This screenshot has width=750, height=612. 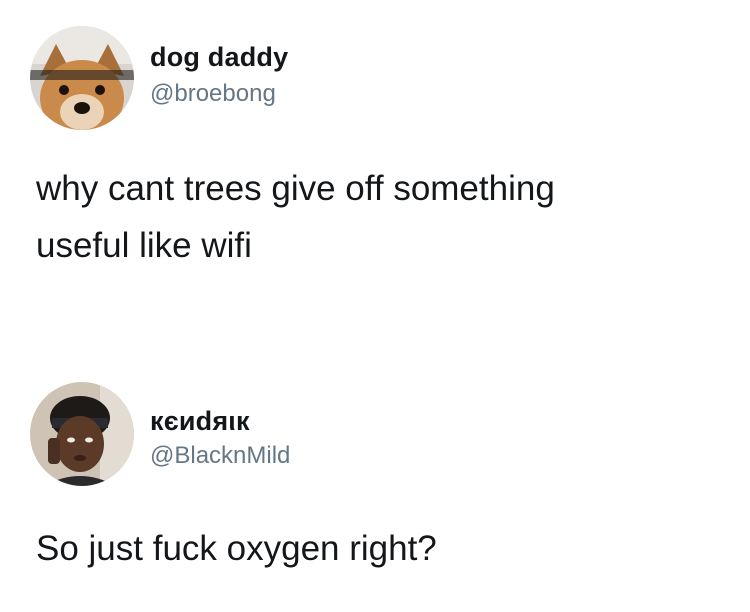 I want to click on handle: @BlacknMild, so click(x=220, y=456).